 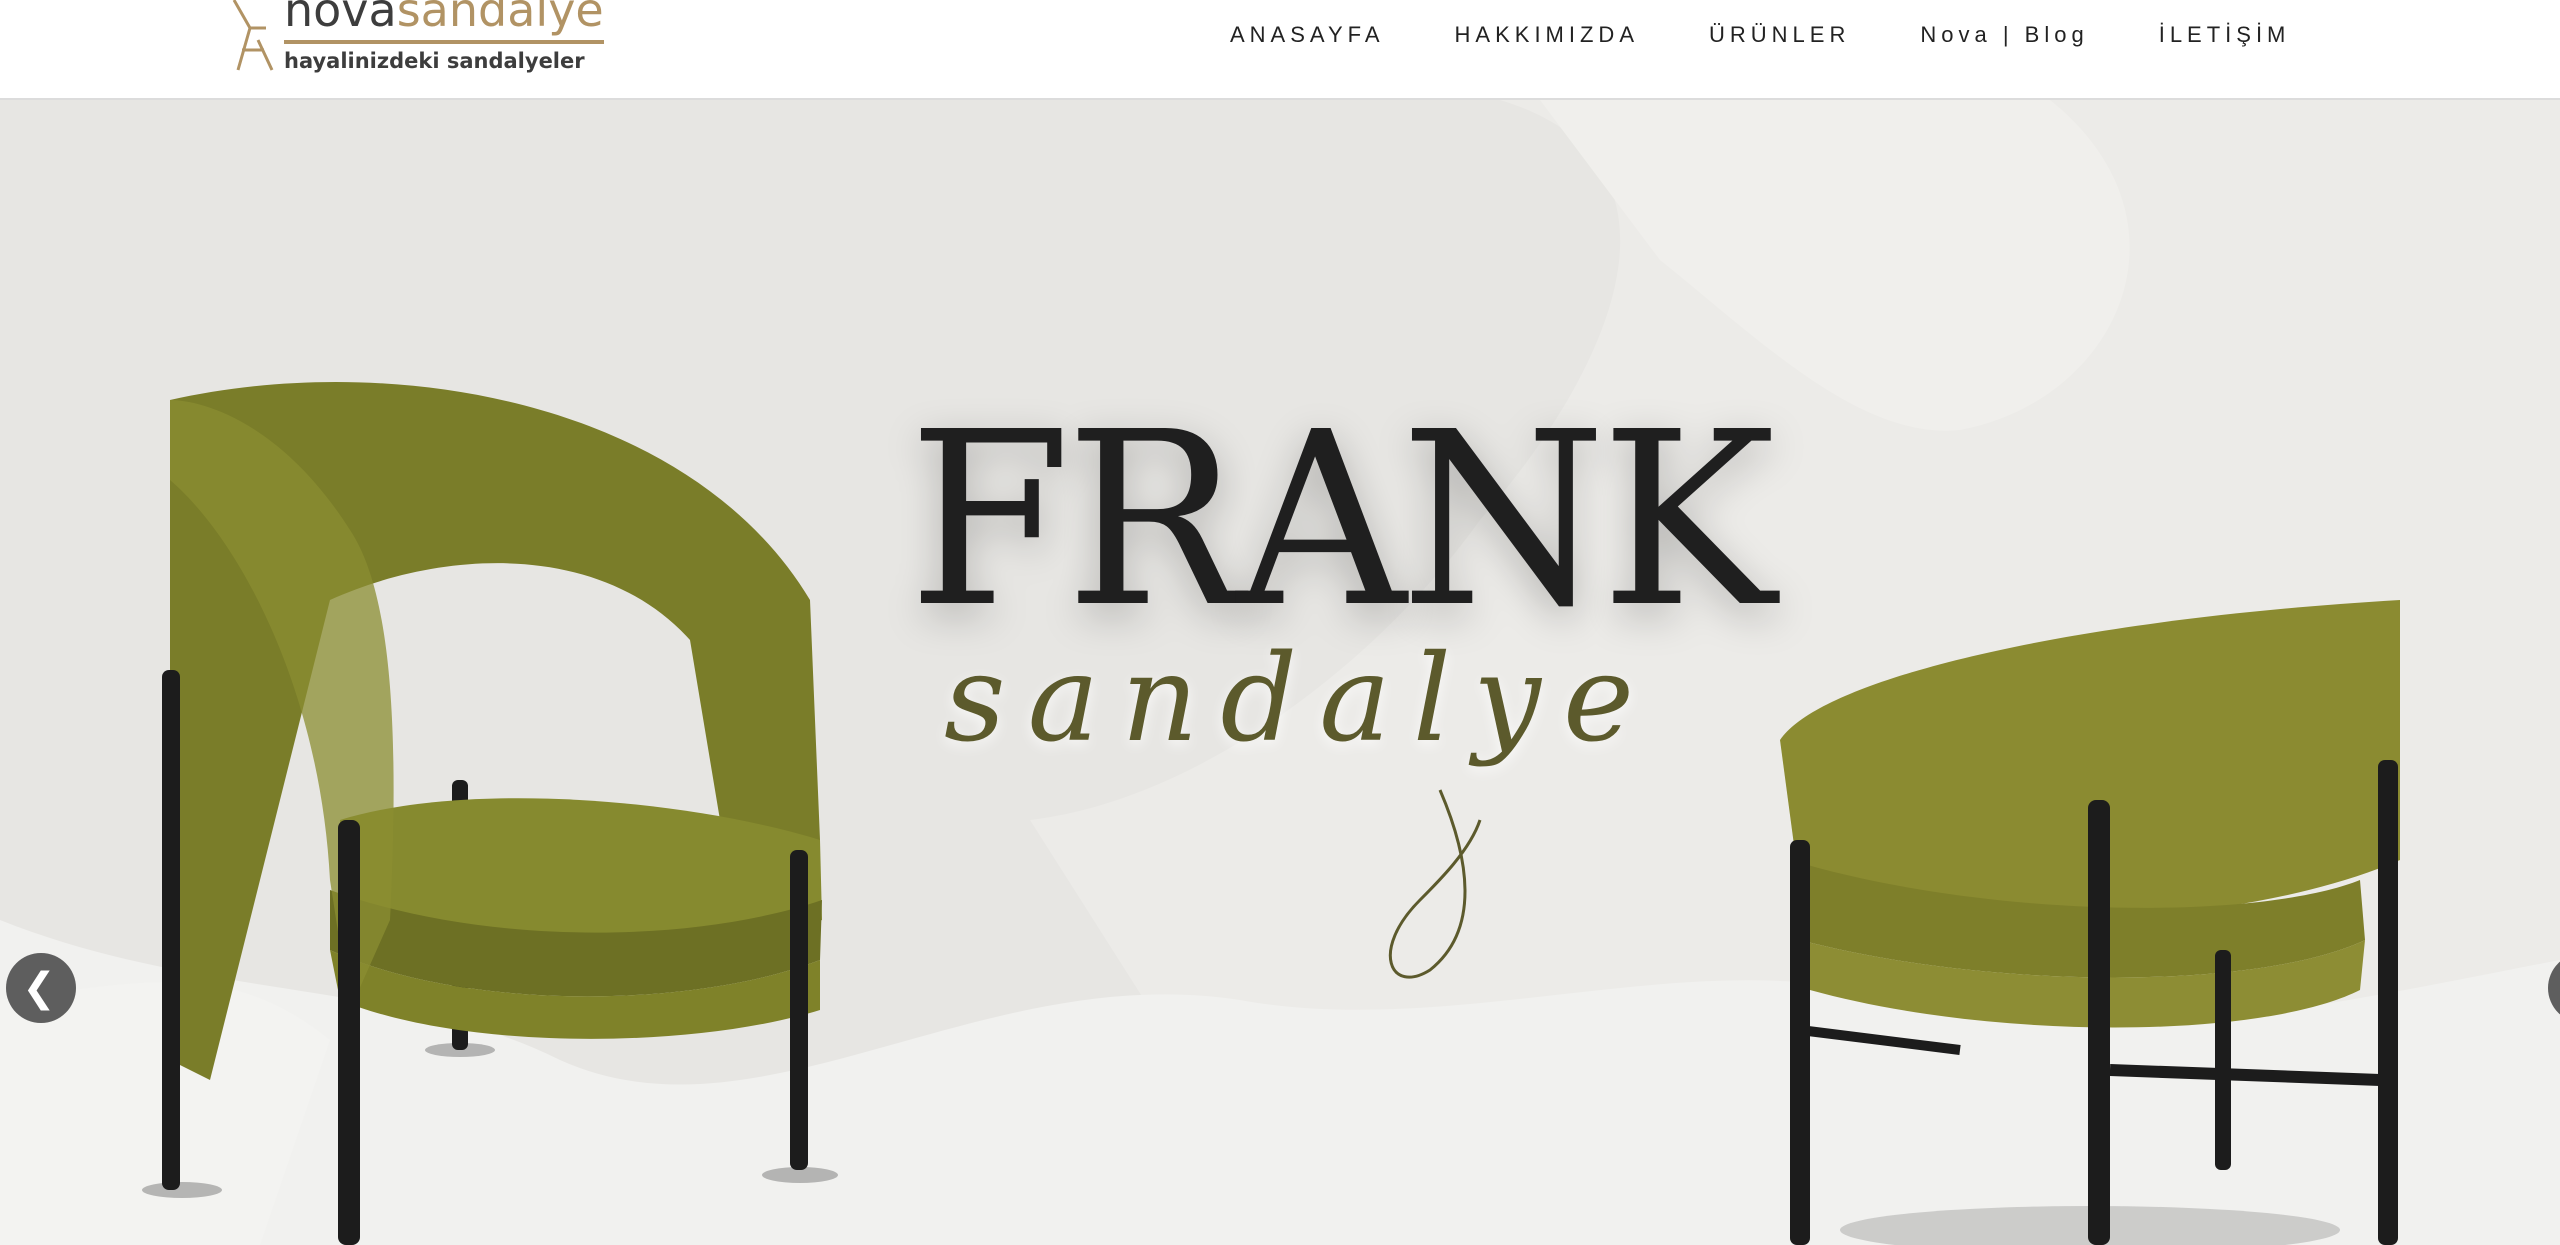 What do you see at coordinates (418, 39) in the screenshot?
I see `brand-logo: novasandalye hayalinizdeki sandalyeler` at bounding box center [418, 39].